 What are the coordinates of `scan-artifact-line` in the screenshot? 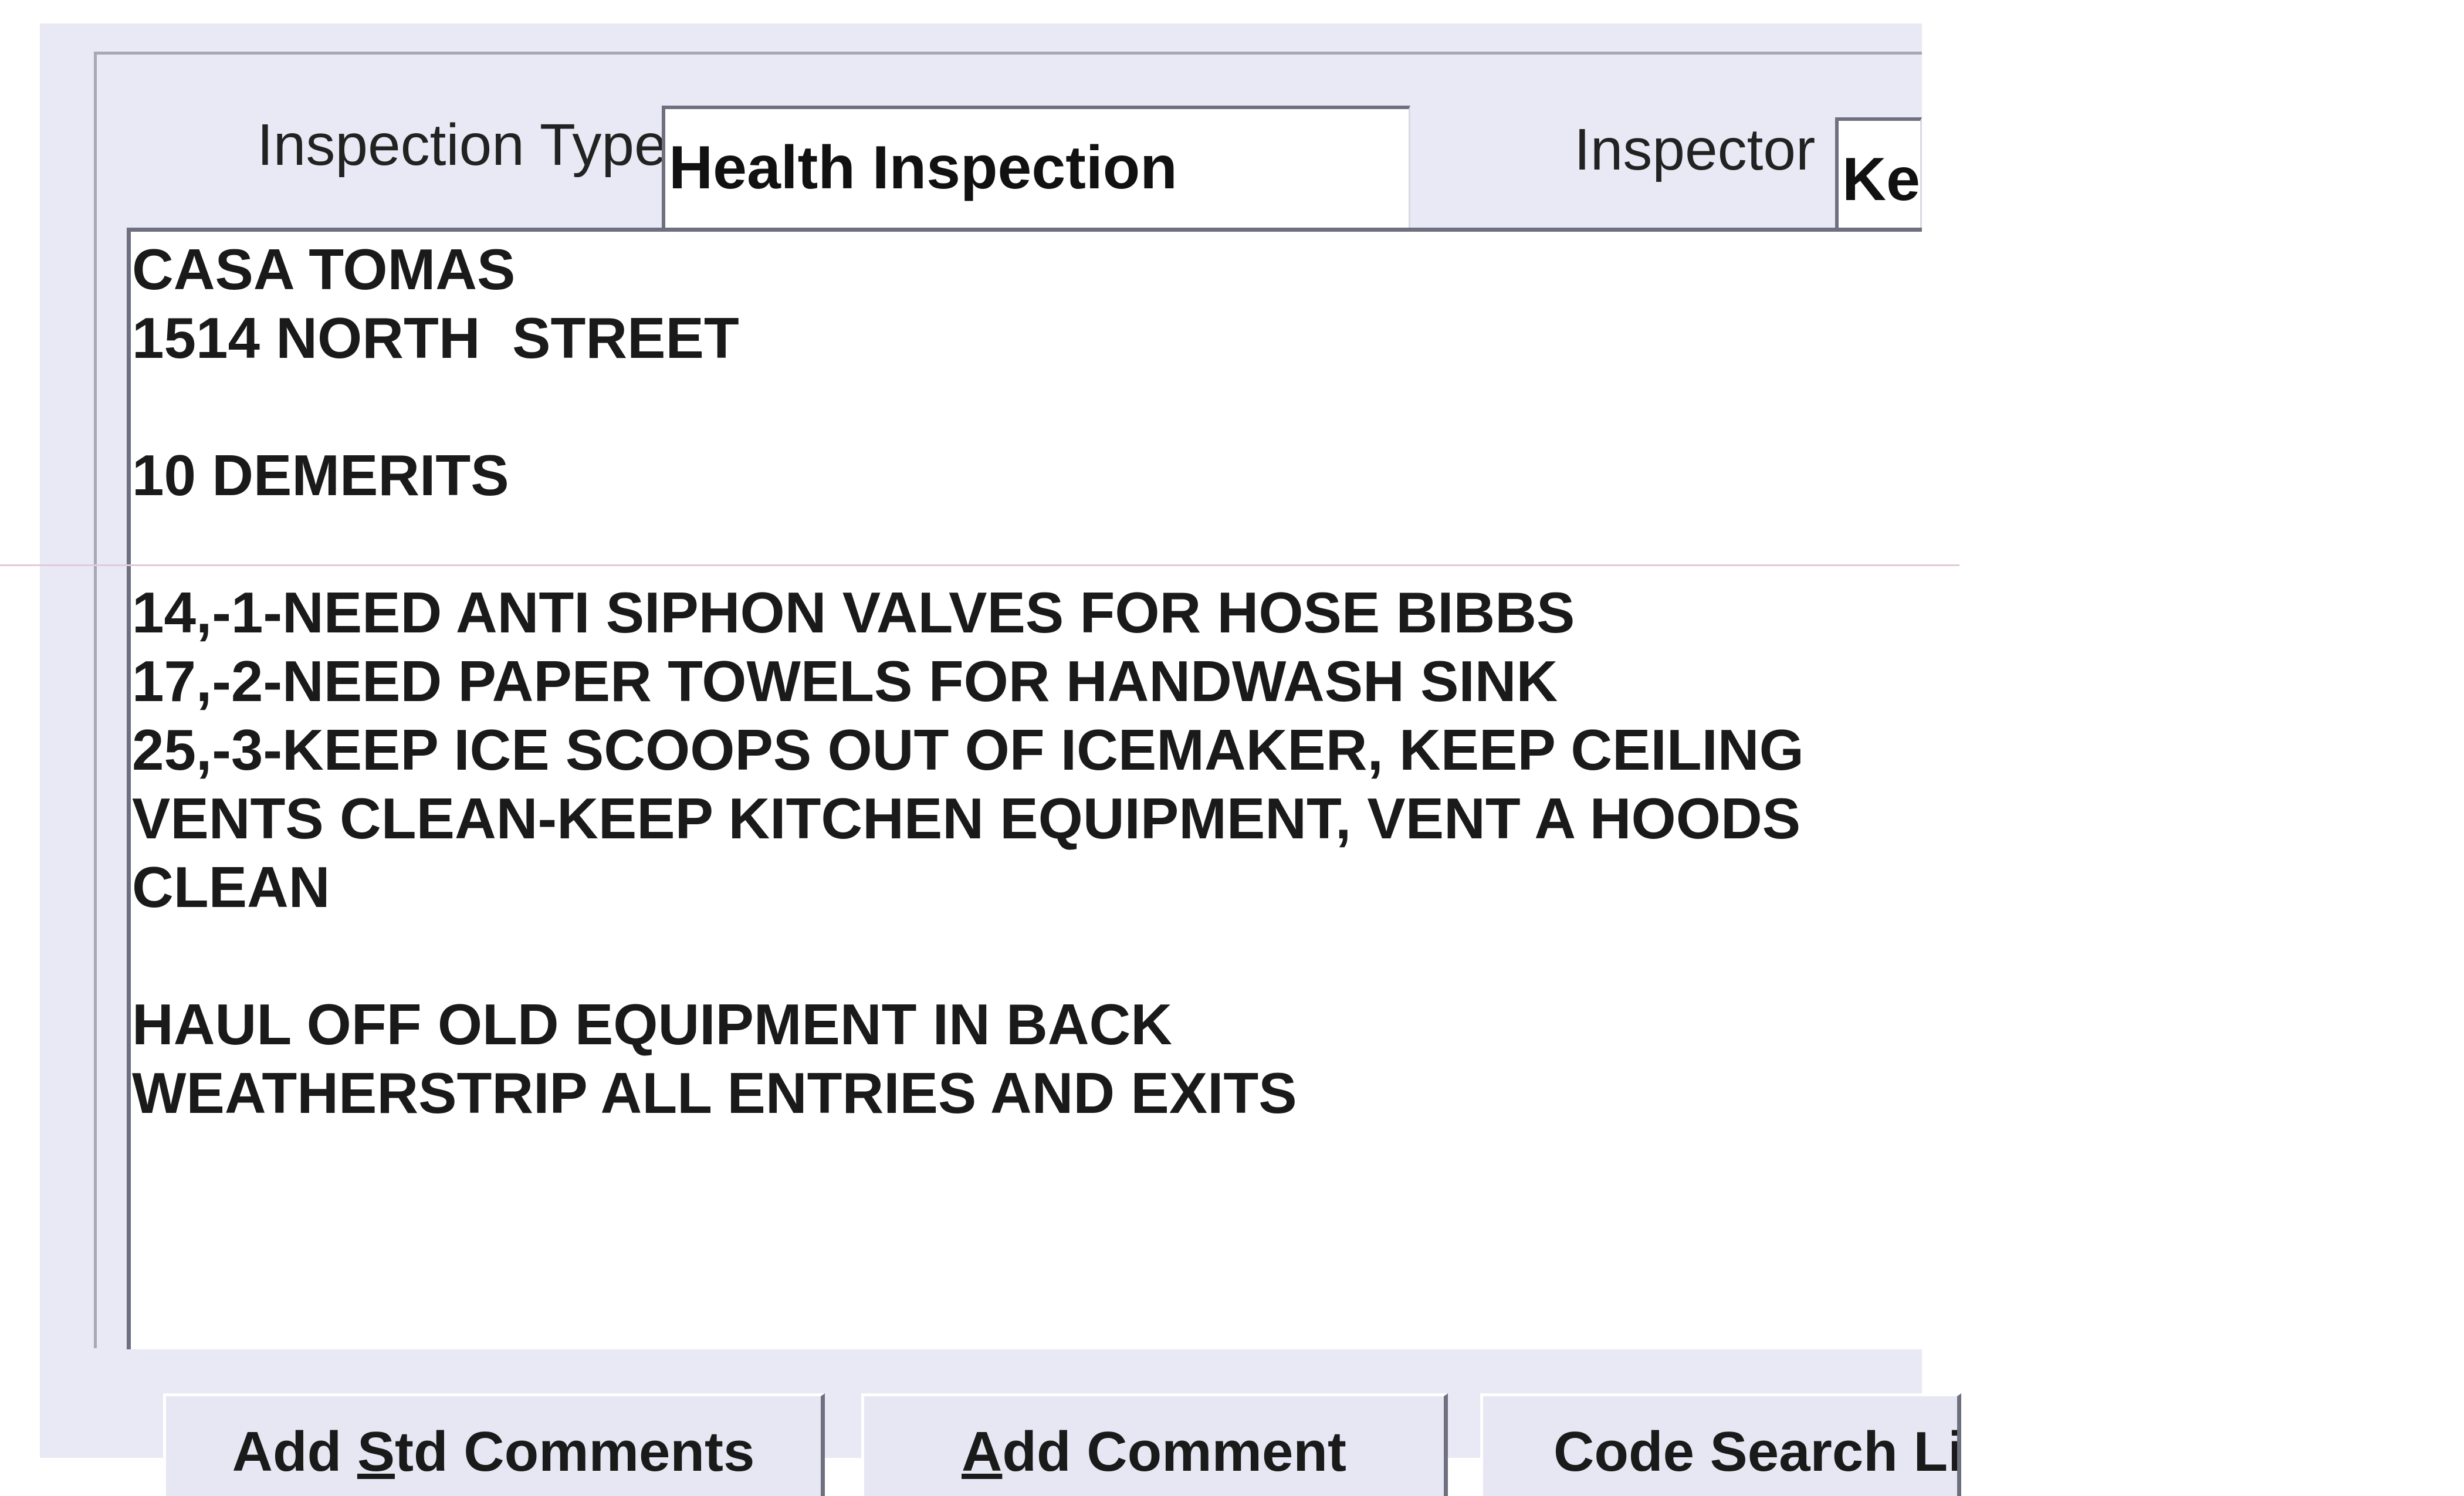 It's located at (979, 565).